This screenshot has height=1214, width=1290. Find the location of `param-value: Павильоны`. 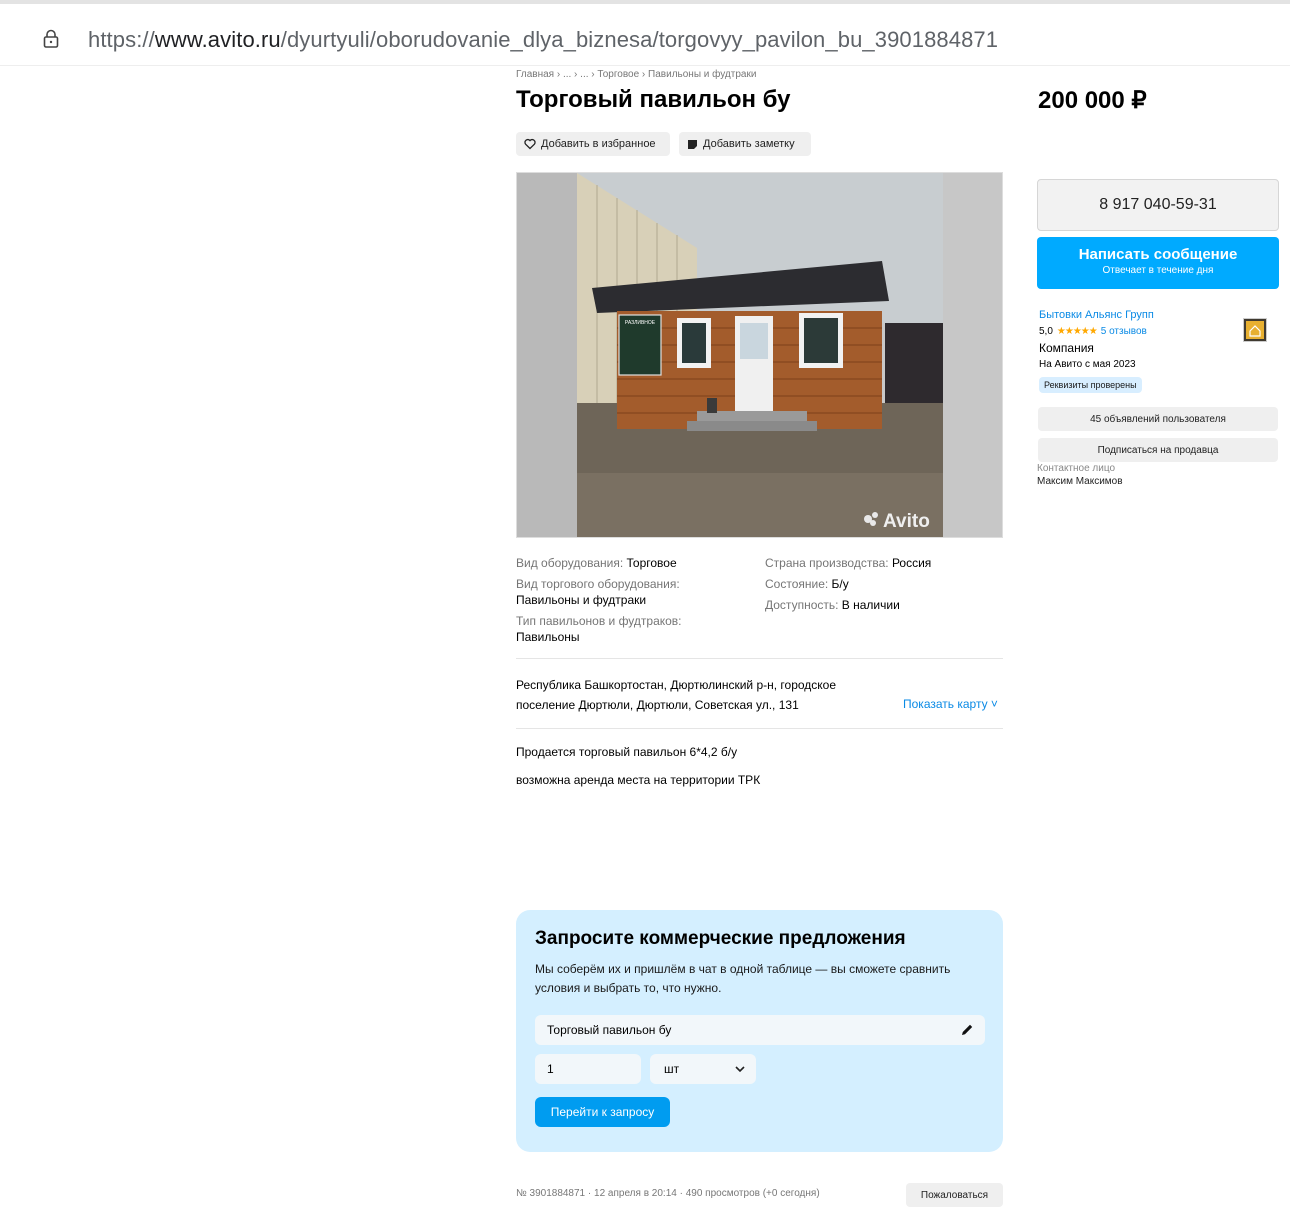

param-value: Павильоны is located at coordinates (548, 637).